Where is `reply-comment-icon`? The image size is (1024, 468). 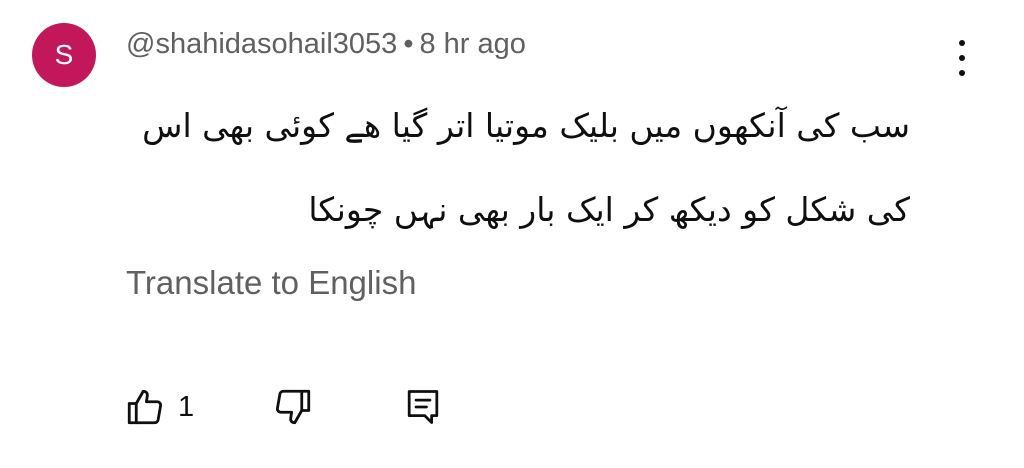
reply-comment-icon is located at coordinates (423, 407).